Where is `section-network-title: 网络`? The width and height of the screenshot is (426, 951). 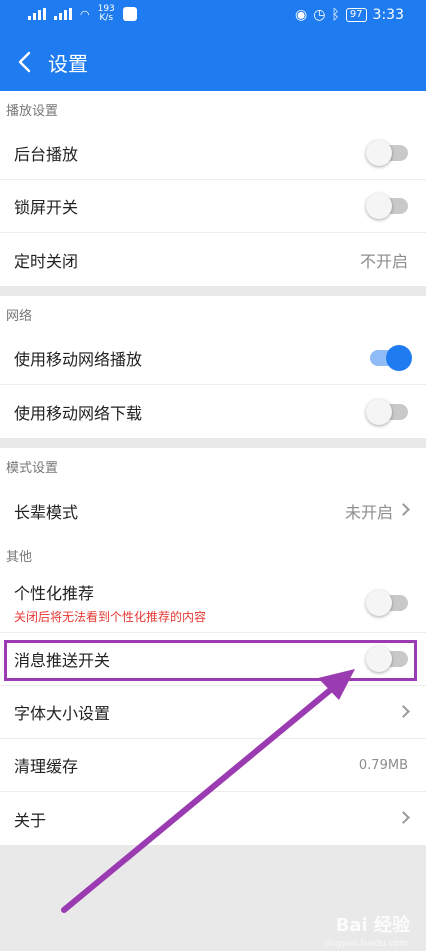
section-network-title: 网络 is located at coordinates (213, 314).